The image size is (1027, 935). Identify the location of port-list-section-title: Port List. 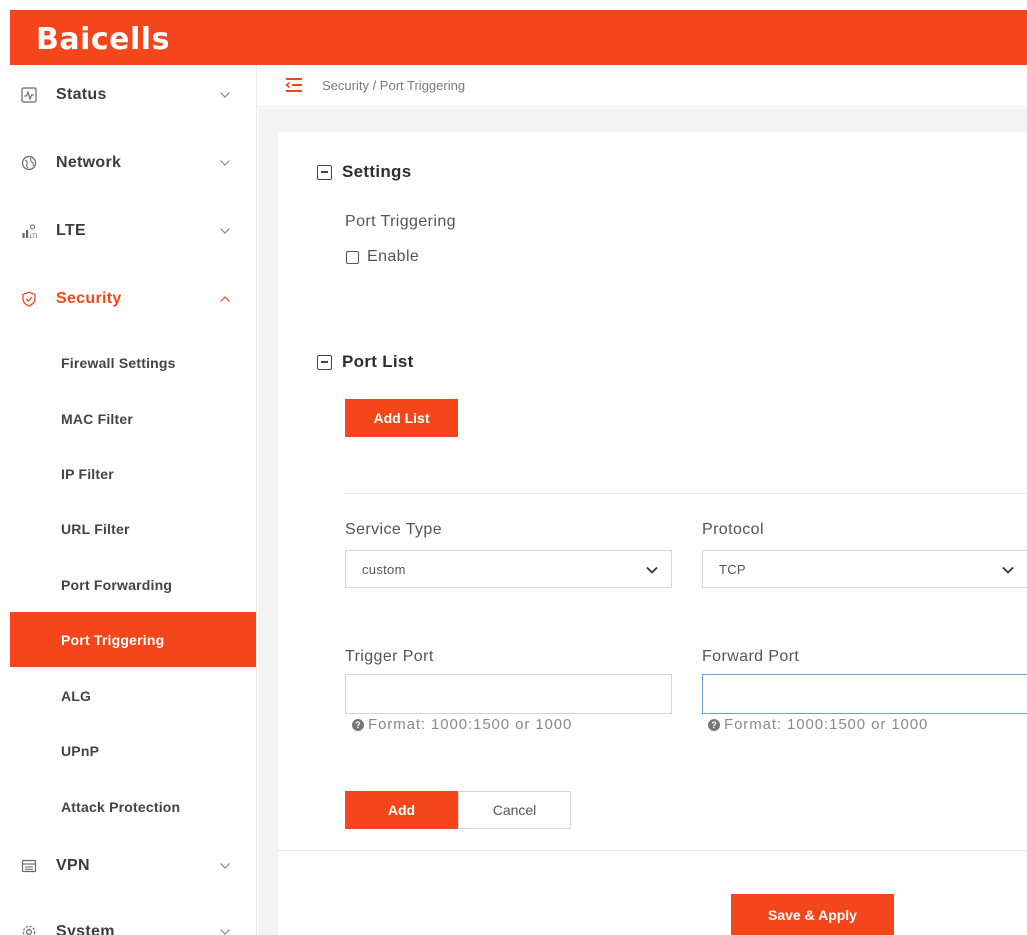
(378, 361).